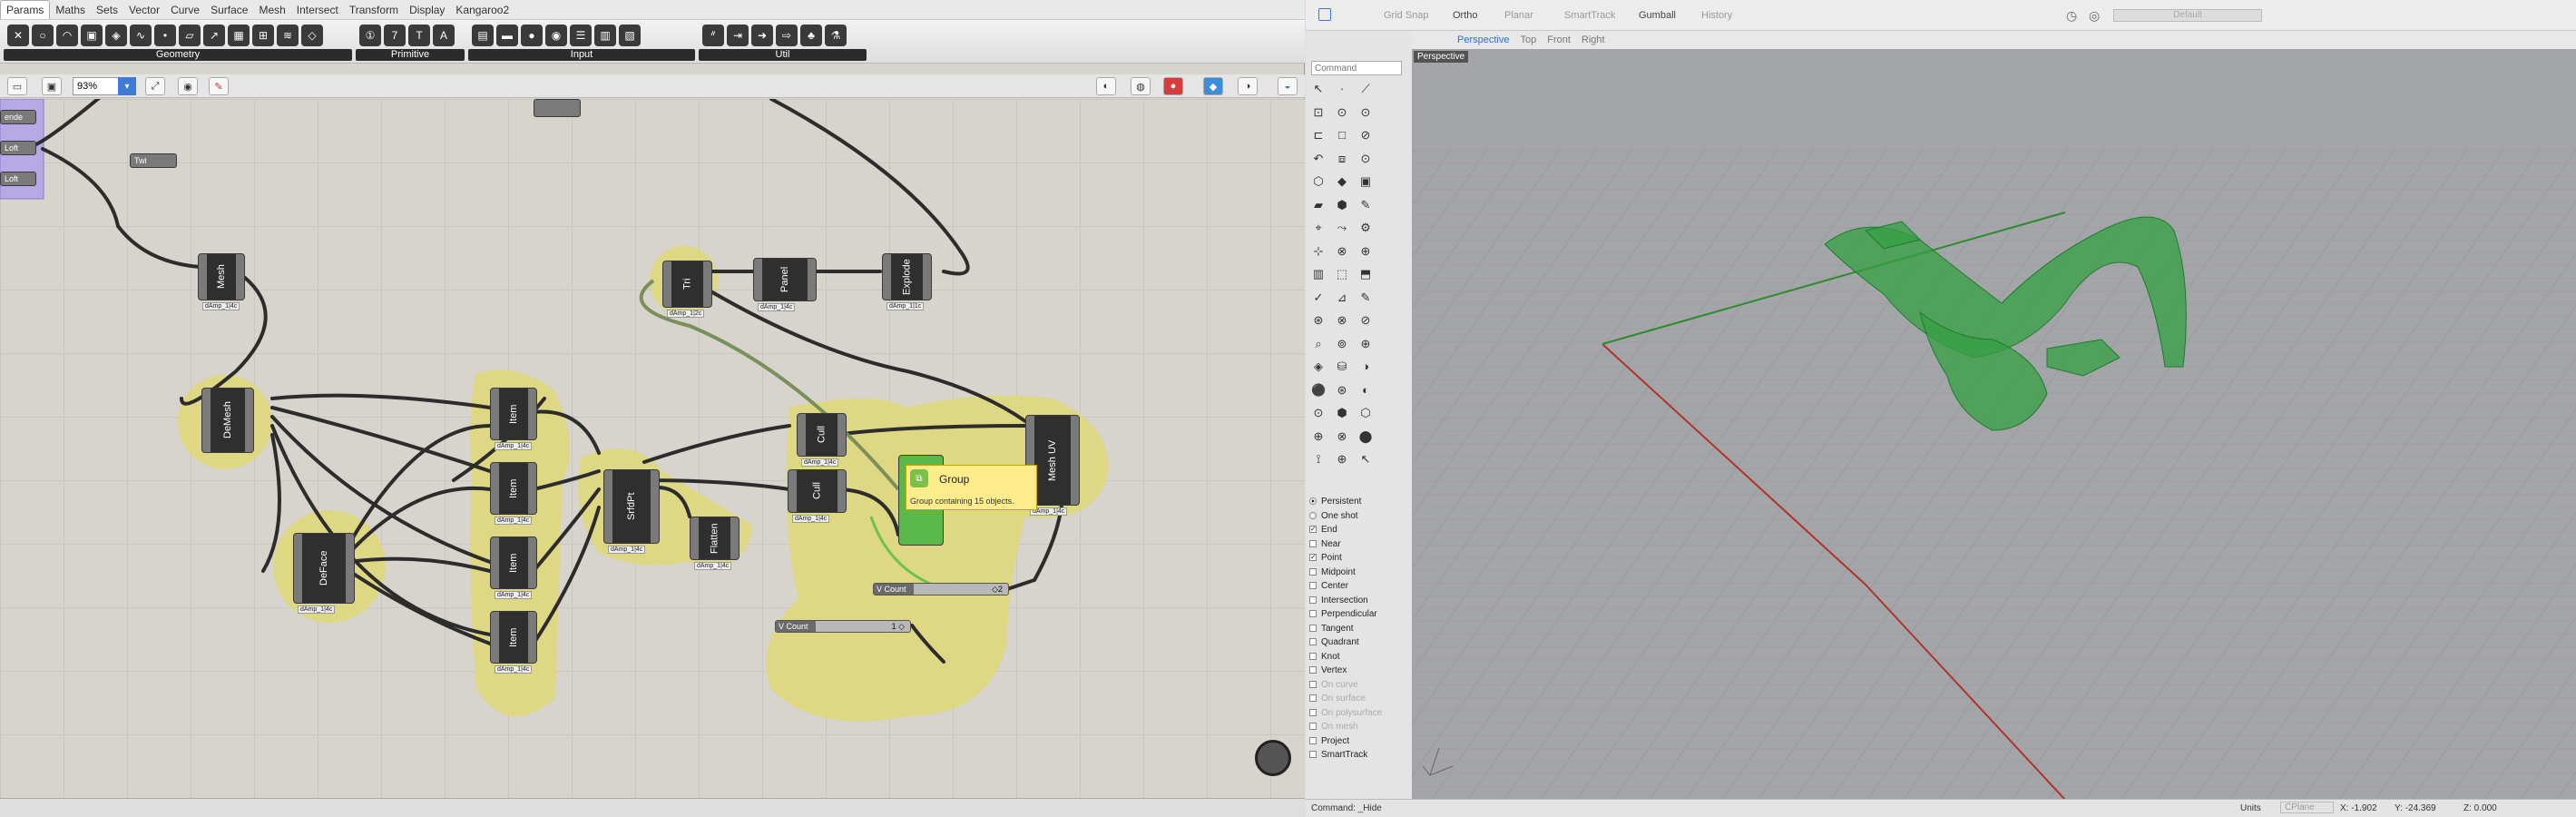  I want to click on twisted-box-icon: ◇, so click(312, 35).